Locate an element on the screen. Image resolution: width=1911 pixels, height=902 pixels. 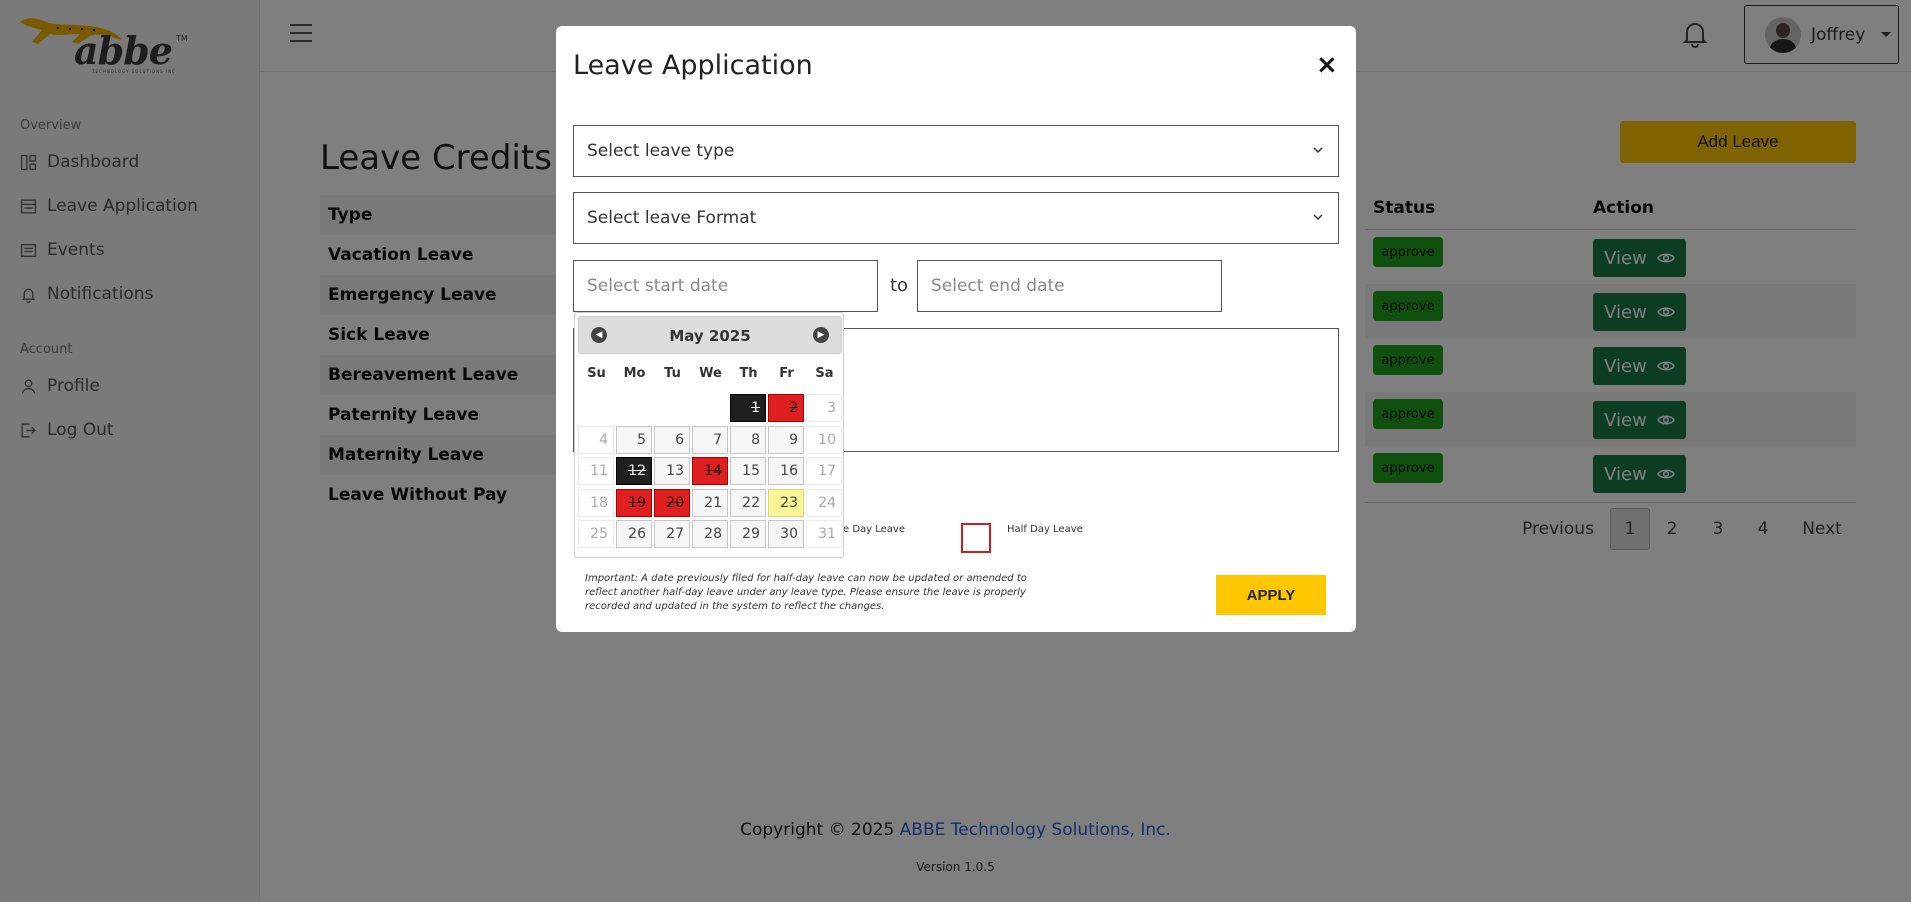
calendar-day: 21 is located at coordinates (710, 502).